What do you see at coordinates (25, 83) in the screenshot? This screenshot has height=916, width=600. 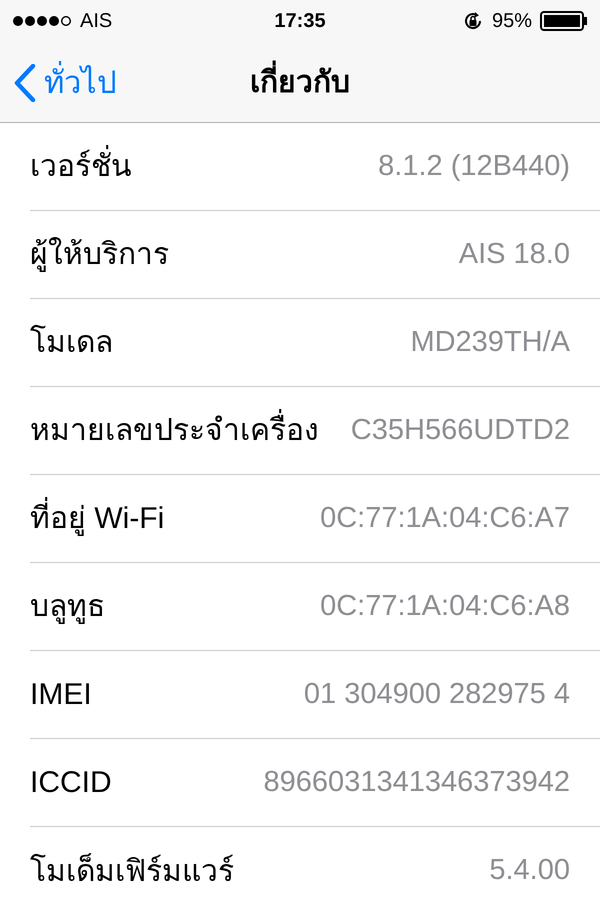 I see `back-chevron-icon` at bounding box center [25, 83].